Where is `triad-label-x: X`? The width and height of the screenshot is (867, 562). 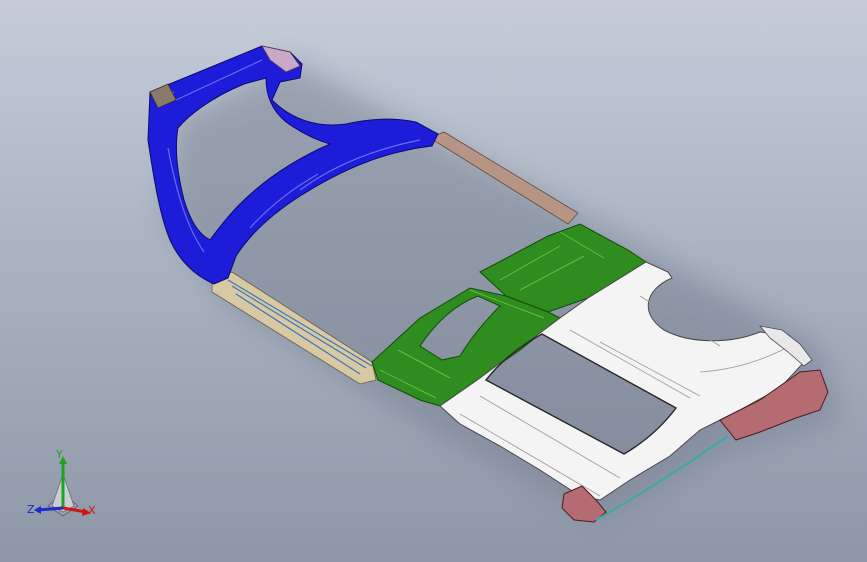
triad-label-x: X is located at coordinates (92, 510).